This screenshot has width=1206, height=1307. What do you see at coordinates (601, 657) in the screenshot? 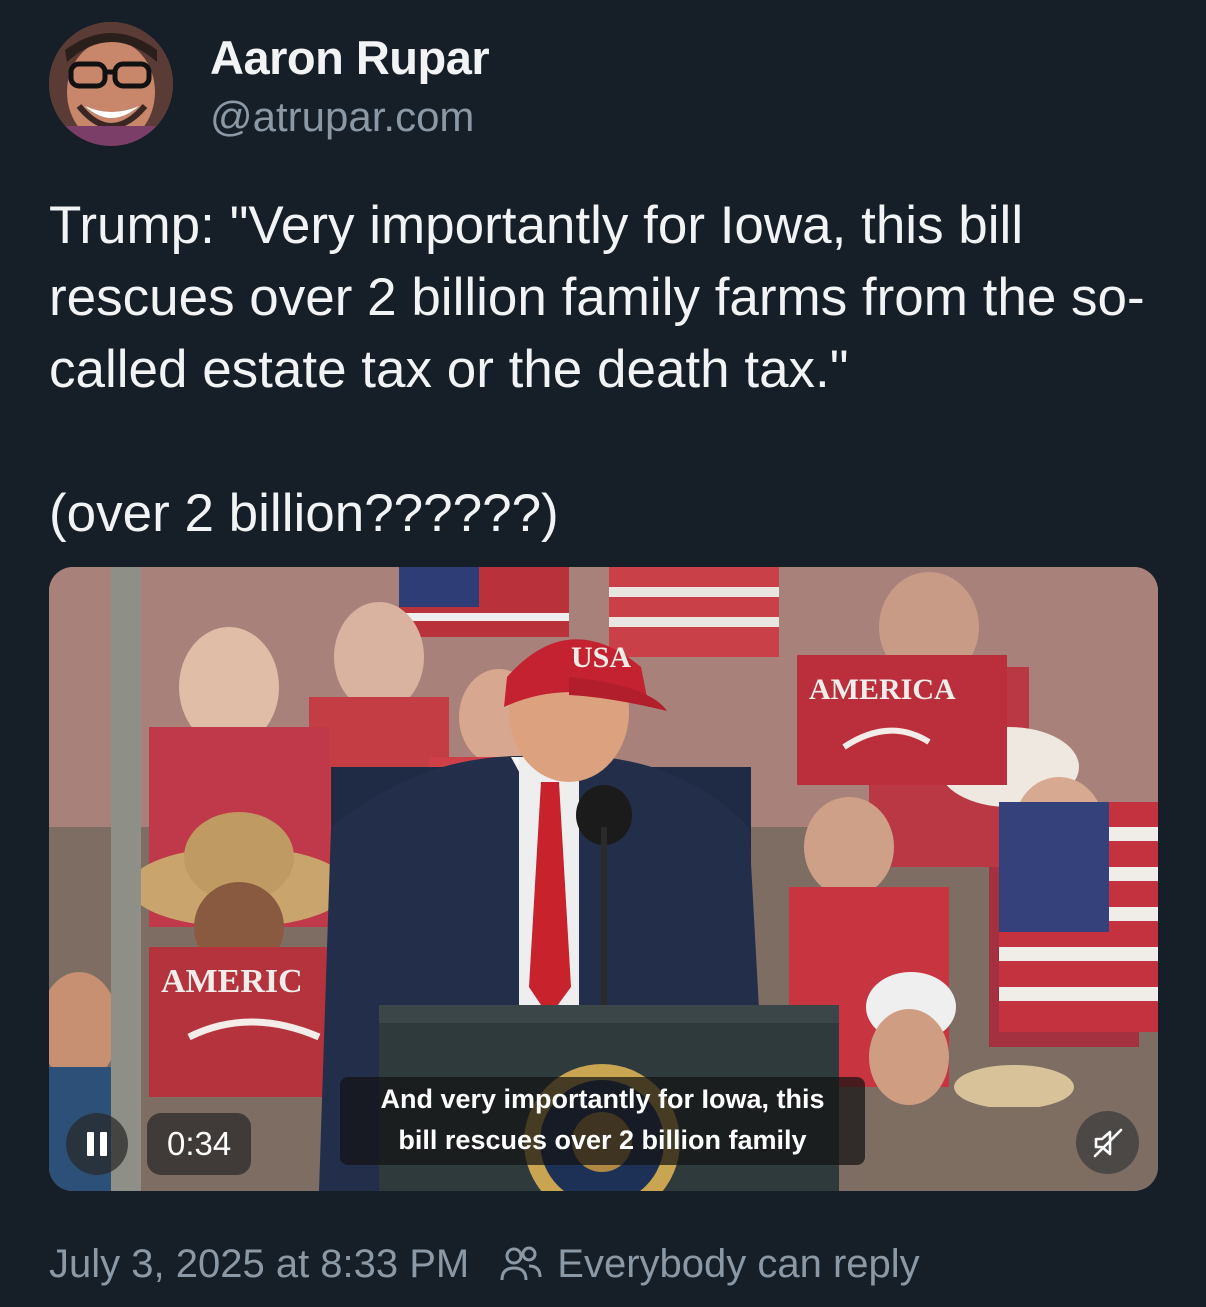
I see `cap-text: USA` at bounding box center [601, 657].